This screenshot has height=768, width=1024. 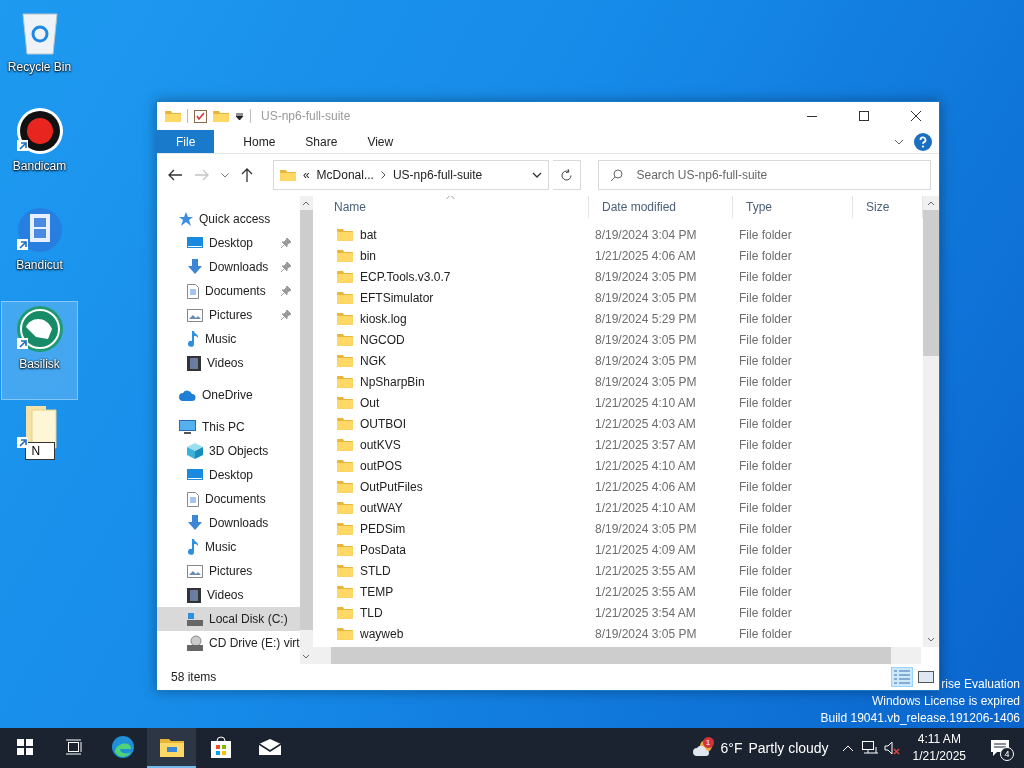 What do you see at coordinates (239, 116) in the screenshot?
I see `caret-icon` at bounding box center [239, 116].